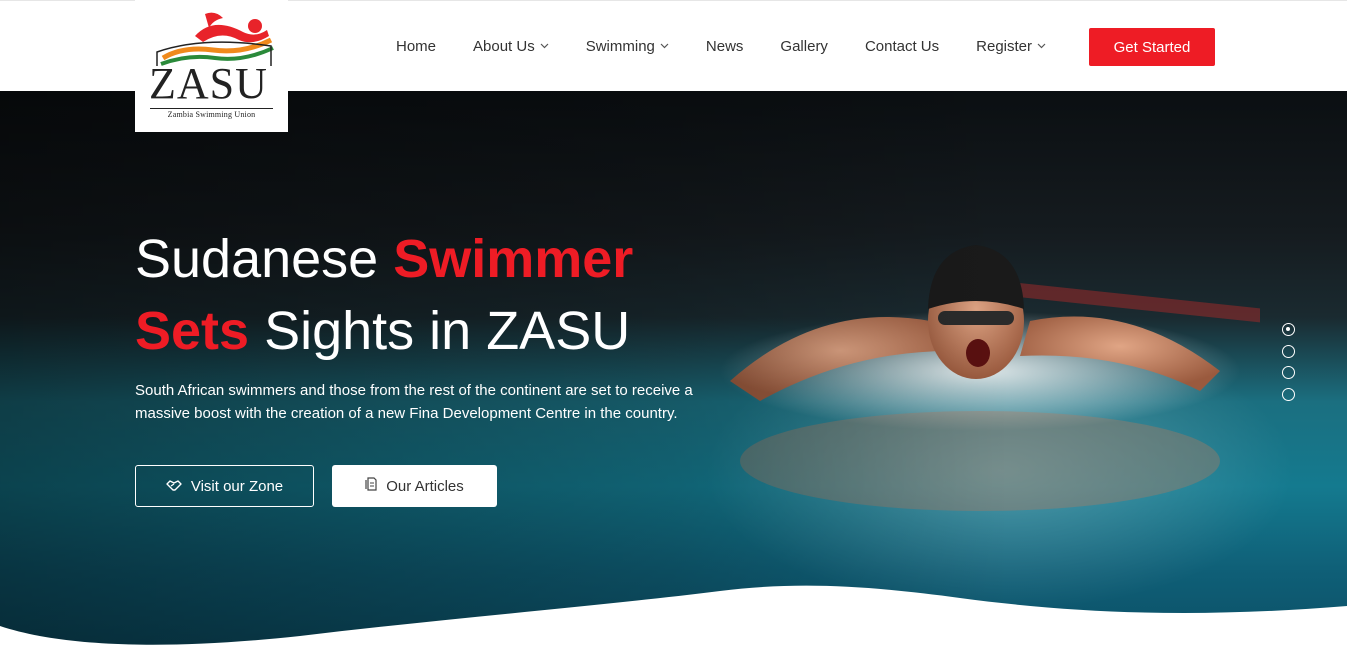  What do you see at coordinates (440, 331) in the screenshot?
I see `headline-text: Sights in ZASU` at bounding box center [440, 331].